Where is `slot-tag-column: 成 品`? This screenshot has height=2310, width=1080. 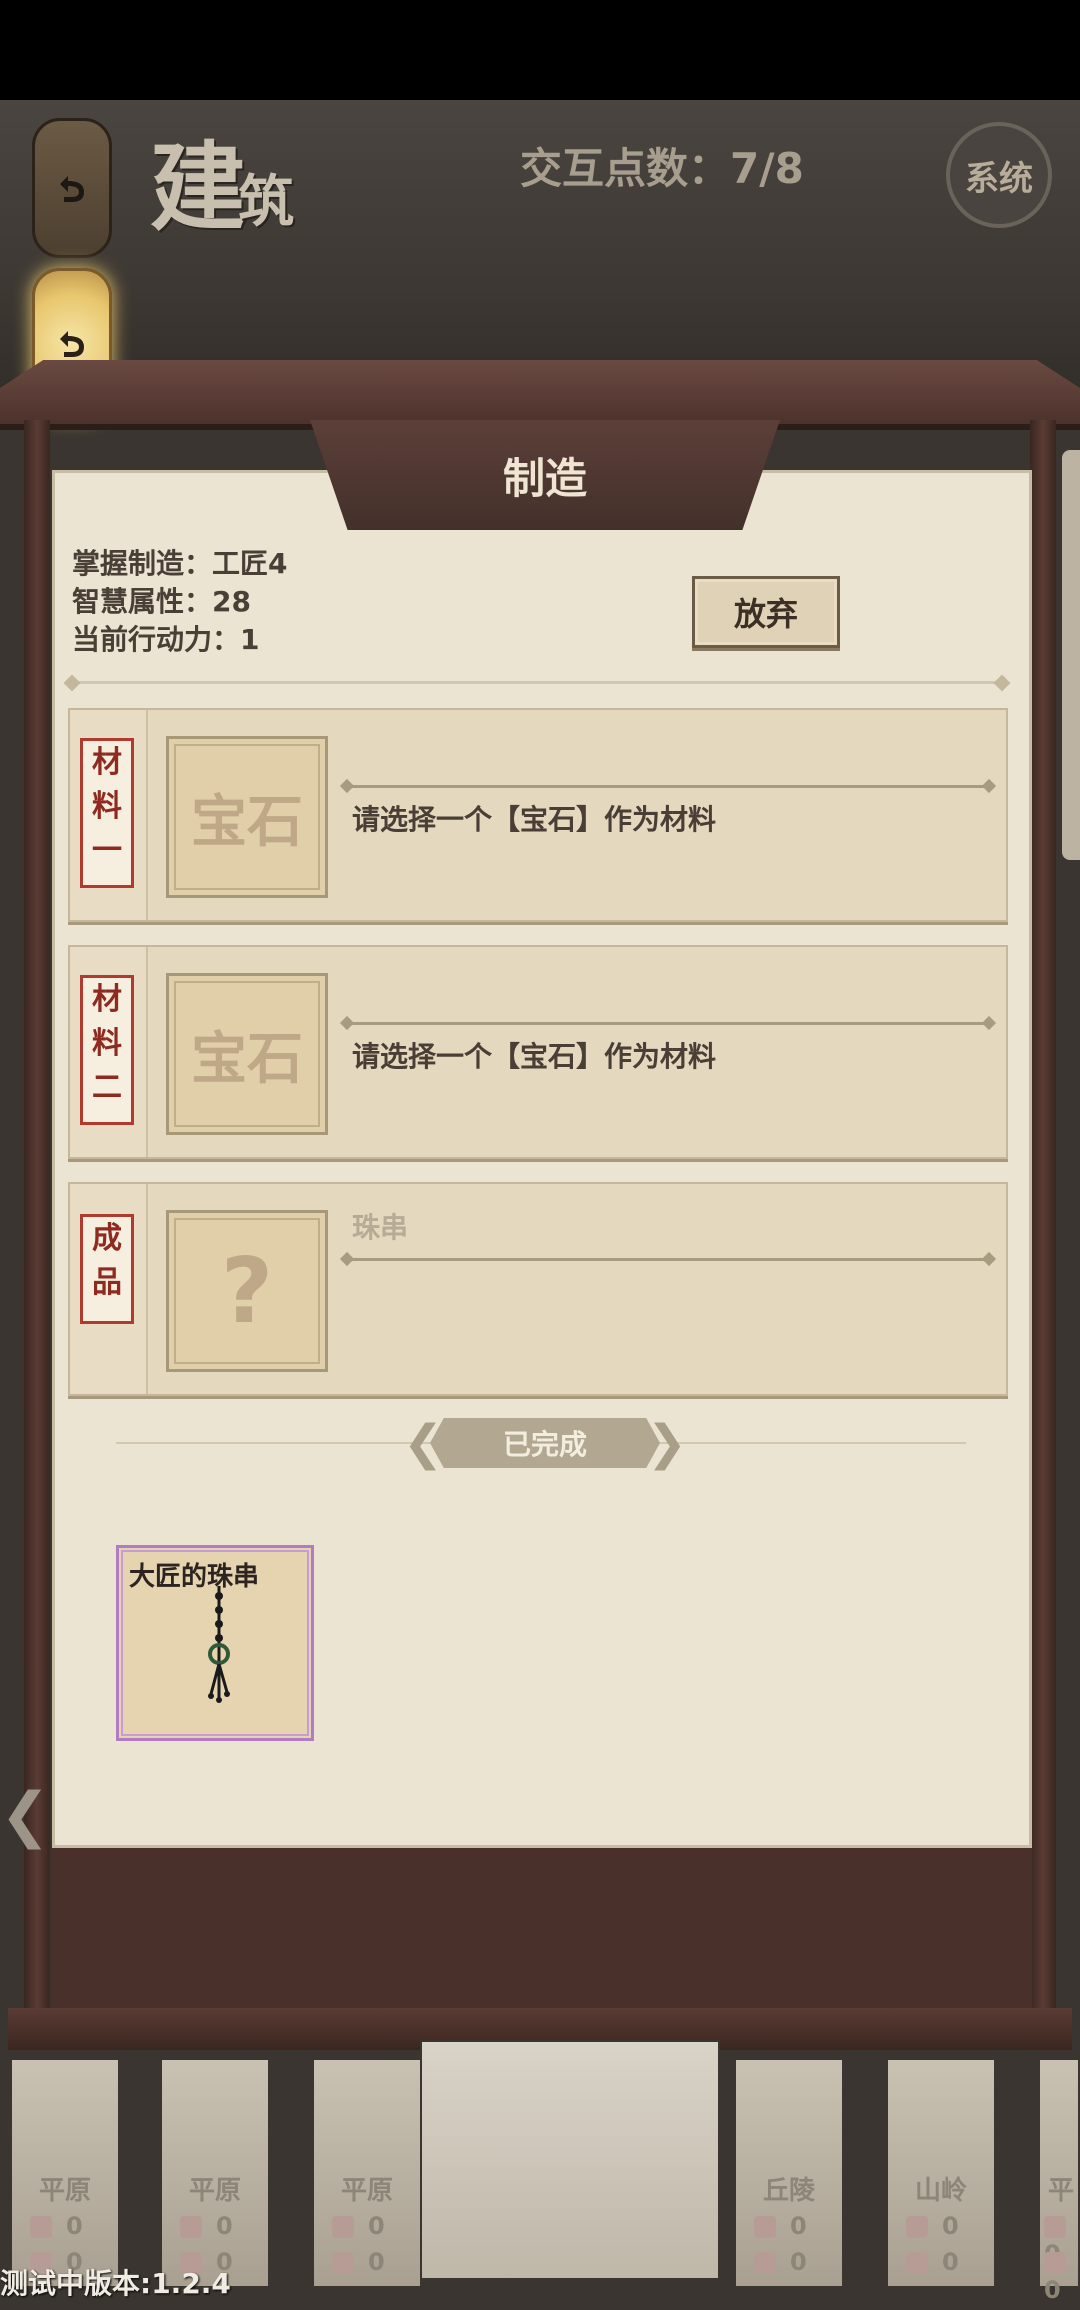
slot-tag-column: 成 品 is located at coordinates (109, 1289).